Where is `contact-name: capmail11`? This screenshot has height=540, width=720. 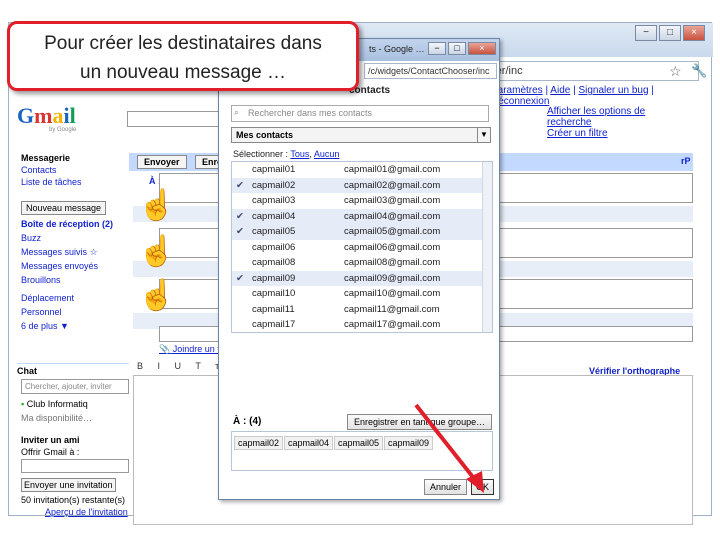 contact-name: capmail11 is located at coordinates (273, 309).